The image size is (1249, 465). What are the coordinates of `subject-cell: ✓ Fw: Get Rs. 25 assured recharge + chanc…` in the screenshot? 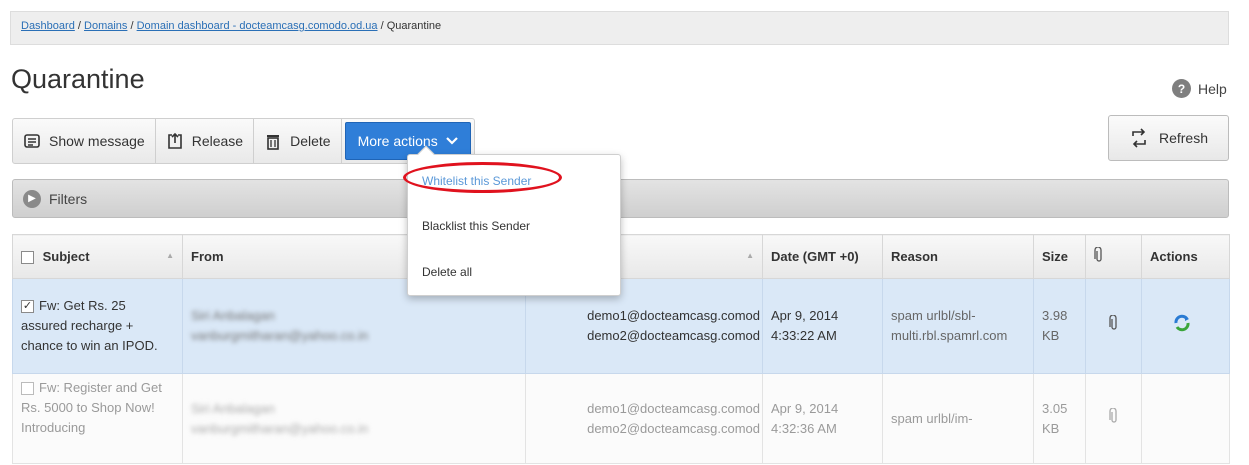 It's located at (97, 326).